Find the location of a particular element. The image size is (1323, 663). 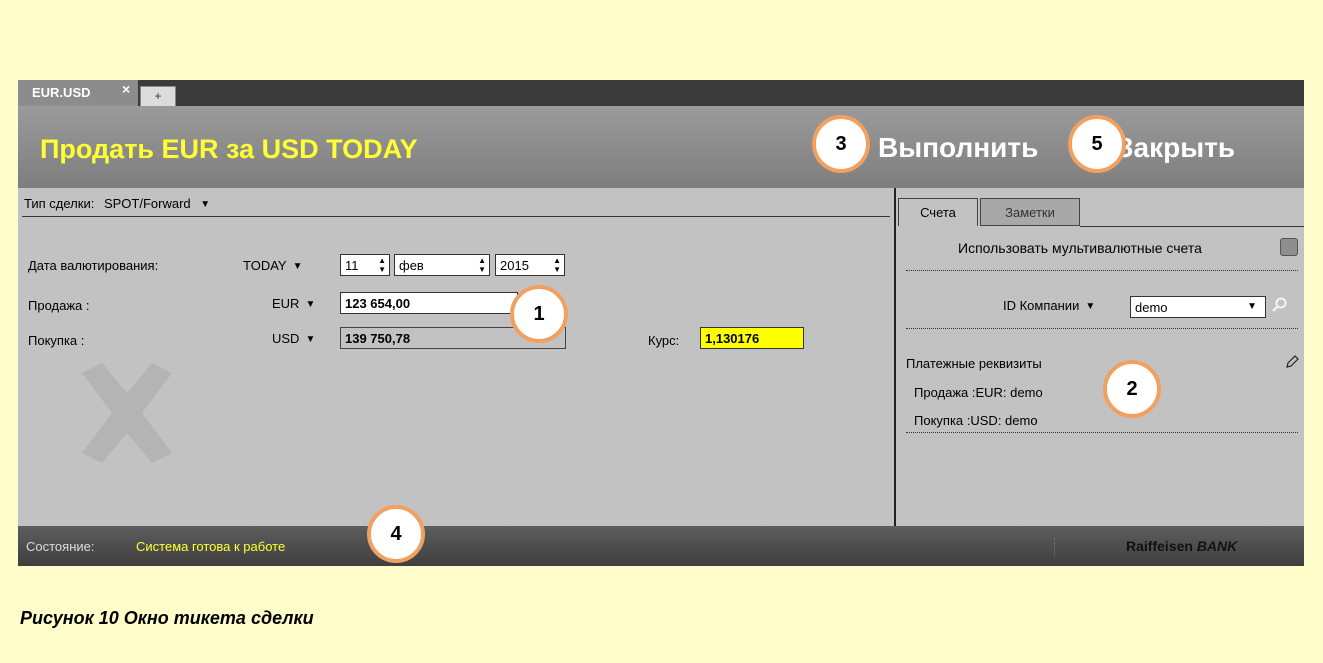

pencil-icon is located at coordinates (1292, 362).